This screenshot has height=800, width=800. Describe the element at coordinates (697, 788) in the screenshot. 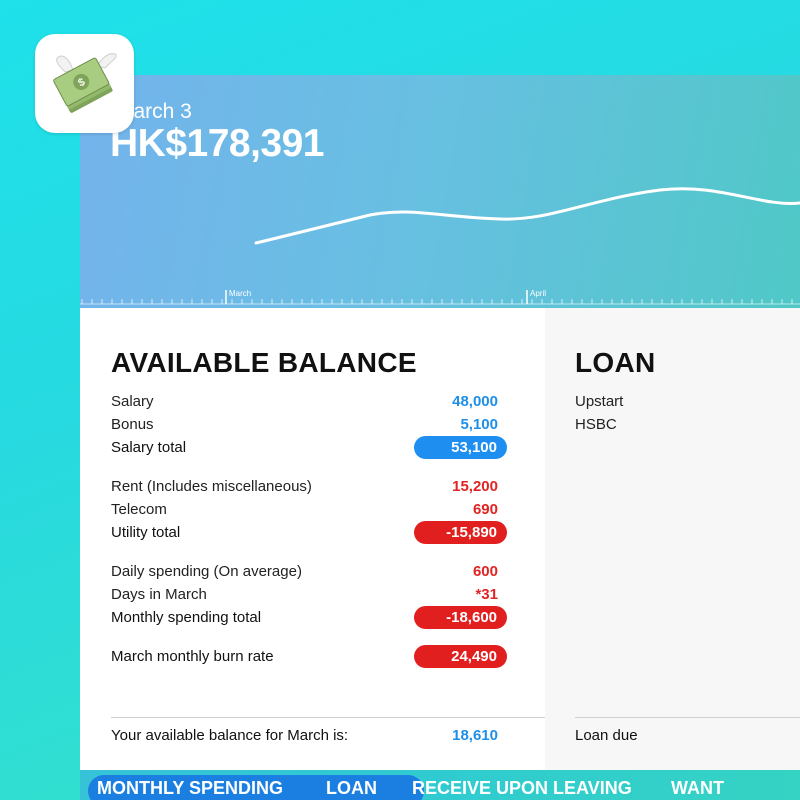

I see `tab-want: WANT` at that location.